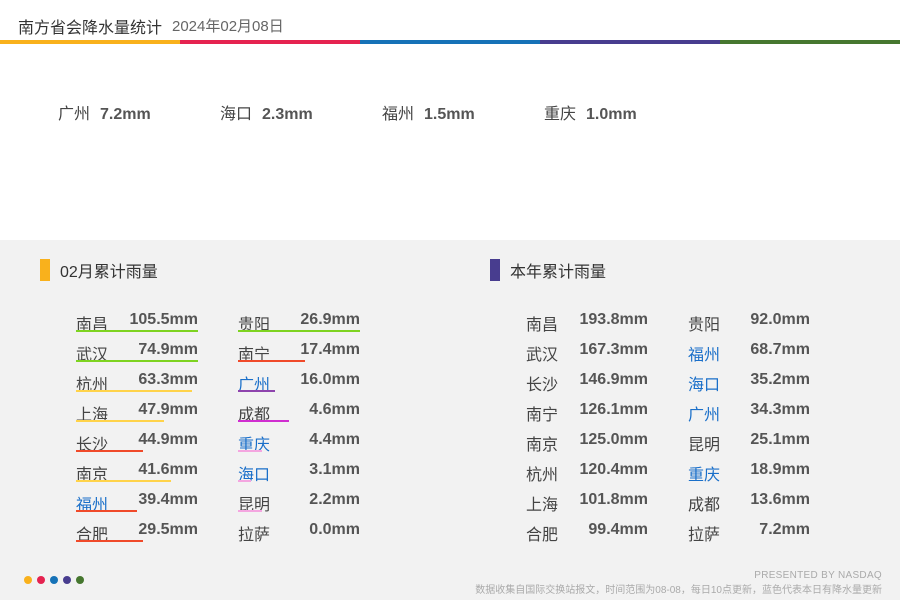 The image size is (900, 600). What do you see at coordinates (299, 324) in the screenshot?
I see `rainfall-row: 贵阳 26.9mm` at bounding box center [299, 324].